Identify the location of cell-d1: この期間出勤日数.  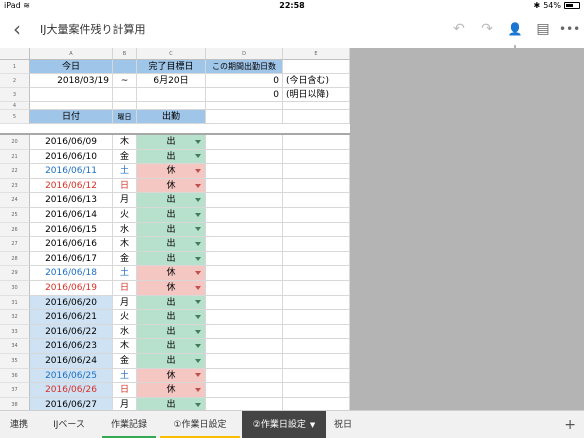
(244, 67).